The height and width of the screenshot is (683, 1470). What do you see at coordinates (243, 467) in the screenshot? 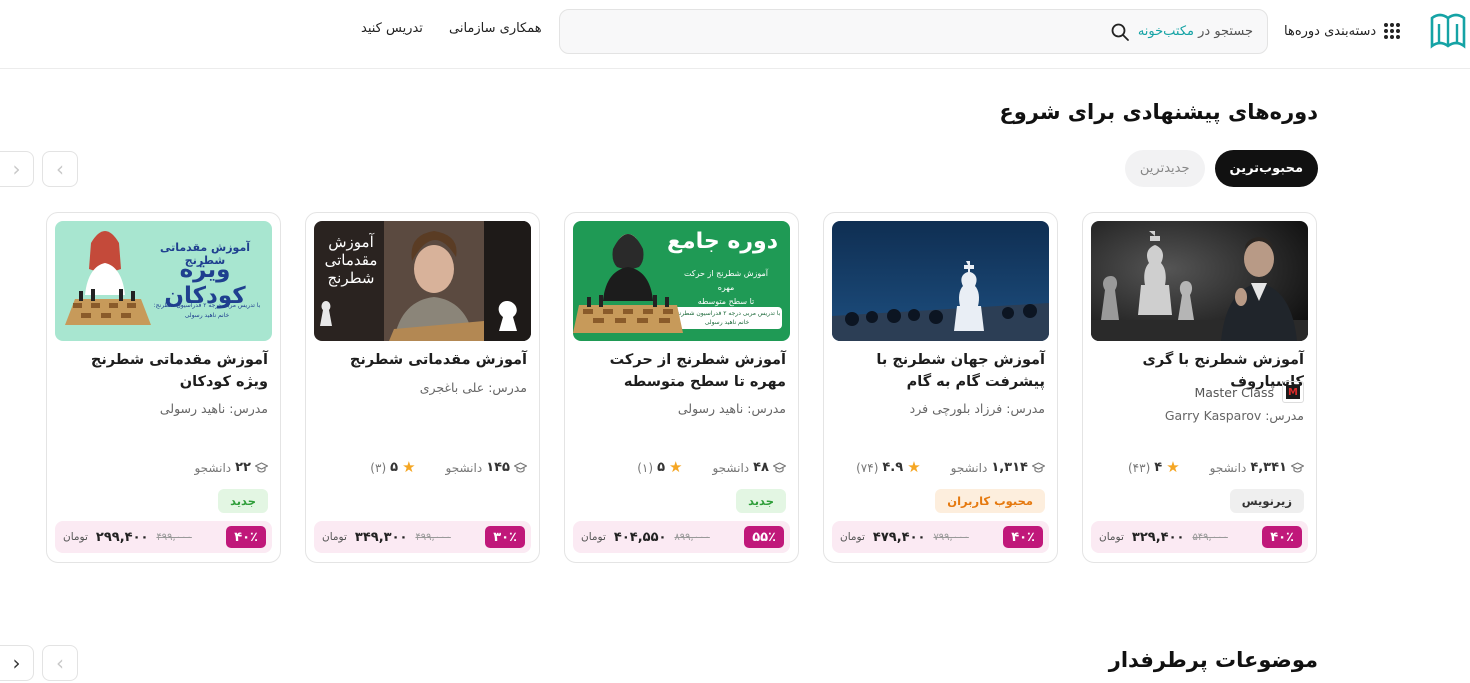
I see `students-count: ۲۲` at bounding box center [243, 467].